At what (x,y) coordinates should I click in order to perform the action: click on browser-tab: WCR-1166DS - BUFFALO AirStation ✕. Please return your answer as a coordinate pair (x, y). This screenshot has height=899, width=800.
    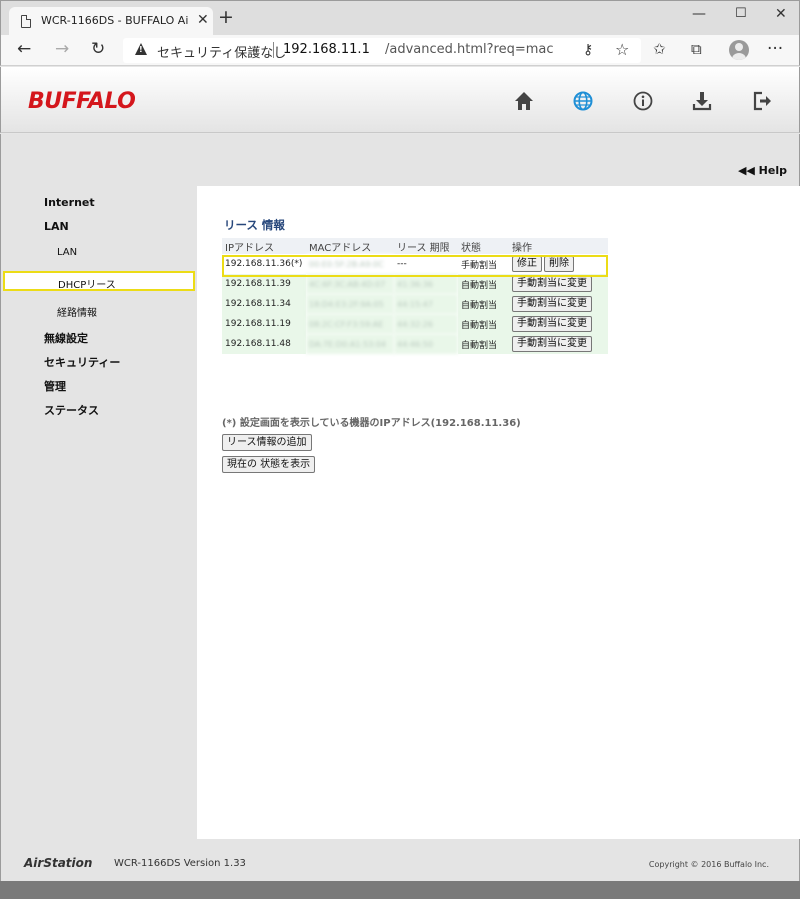
    Looking at the image, I should click on (111, 21).